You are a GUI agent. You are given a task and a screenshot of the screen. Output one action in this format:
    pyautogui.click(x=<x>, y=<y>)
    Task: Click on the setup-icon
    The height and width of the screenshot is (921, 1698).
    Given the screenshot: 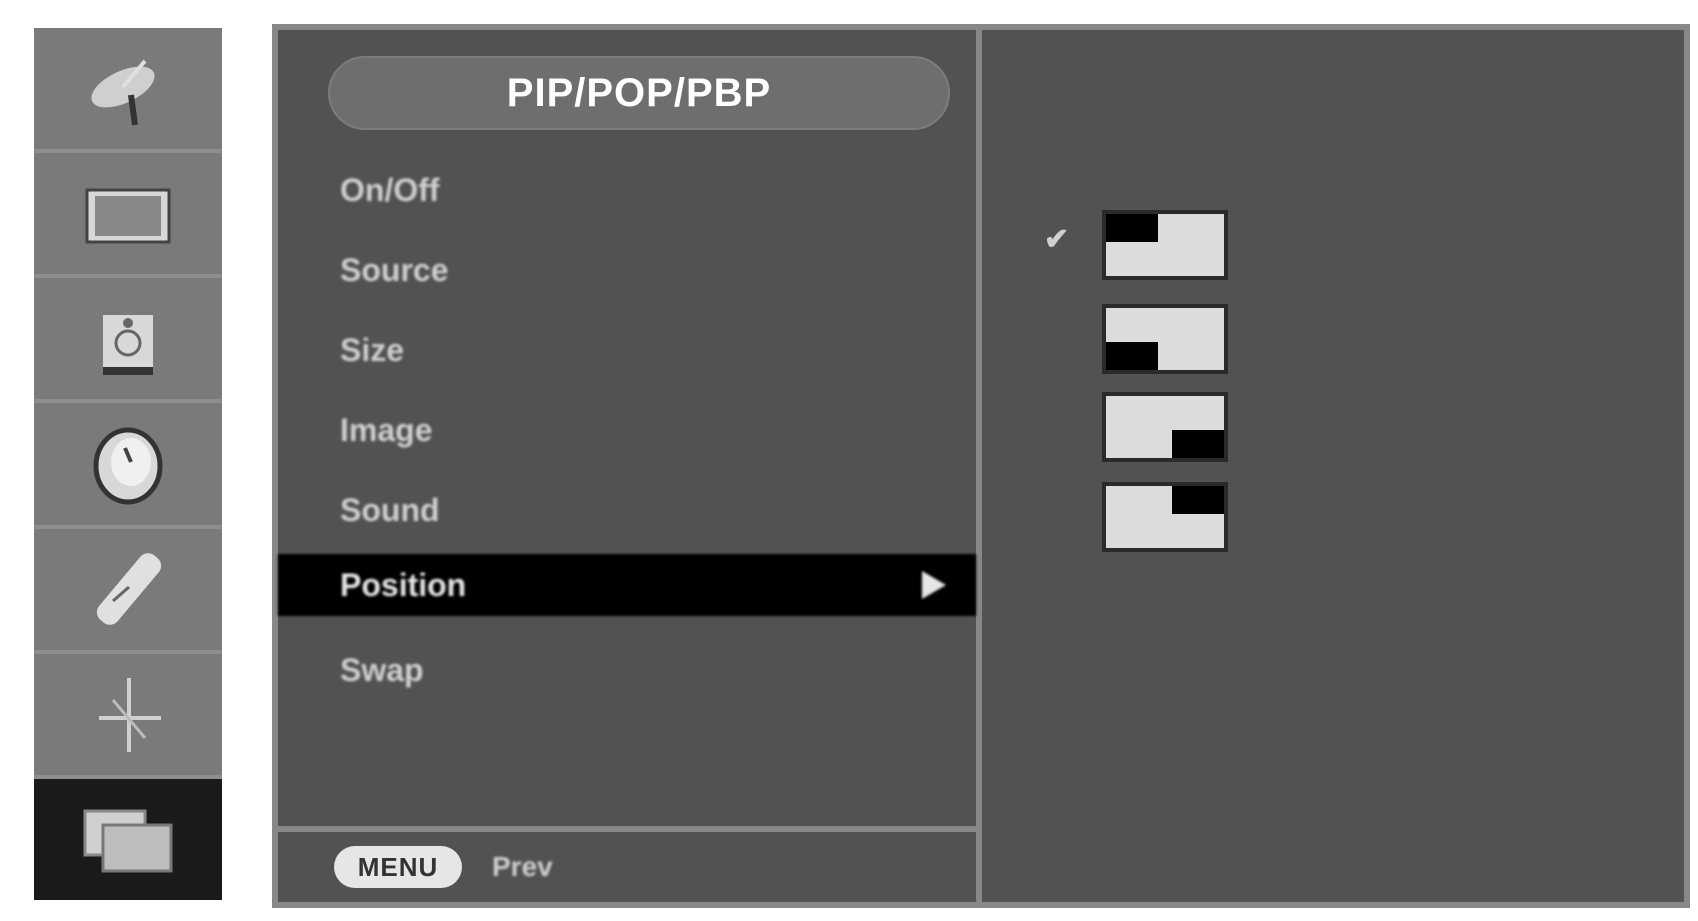 What is the action you would take?
    pyautogui.click(x=130, y=715)
    